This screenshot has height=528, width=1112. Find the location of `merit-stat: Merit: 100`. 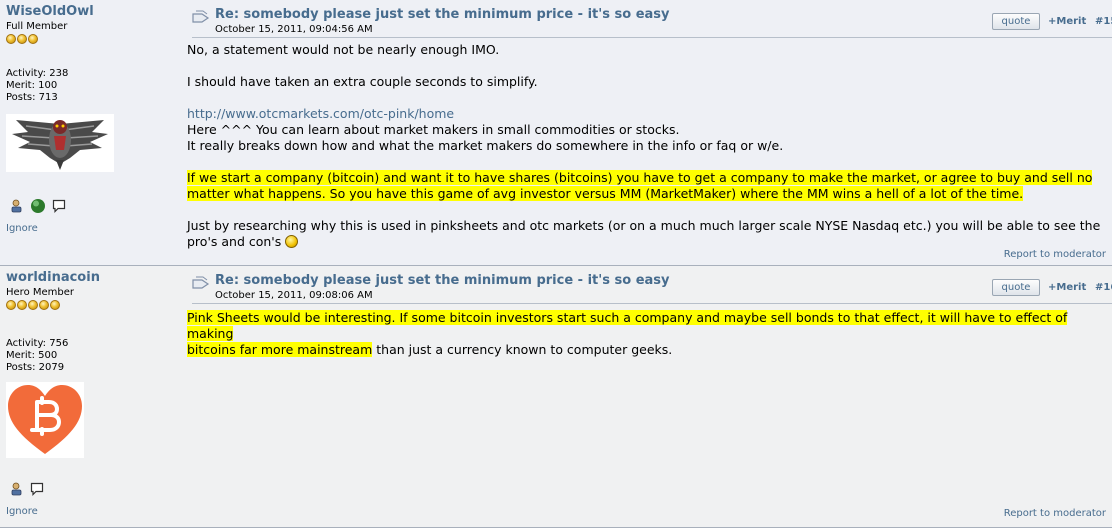

merit-stat: Merit: 100 is located at coordinates (32, 85).